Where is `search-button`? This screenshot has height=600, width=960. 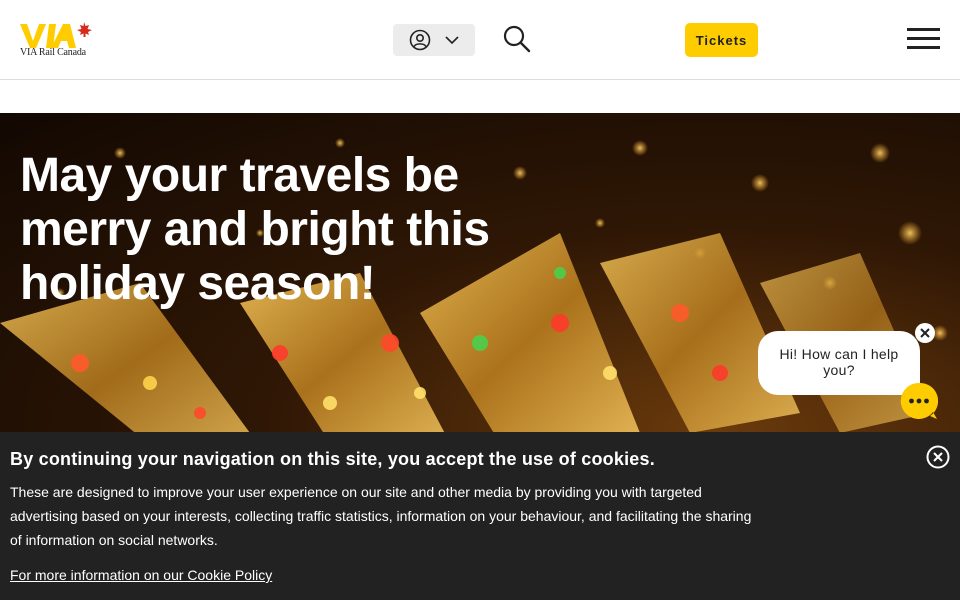 search-button is located at coordinates (517, 39).